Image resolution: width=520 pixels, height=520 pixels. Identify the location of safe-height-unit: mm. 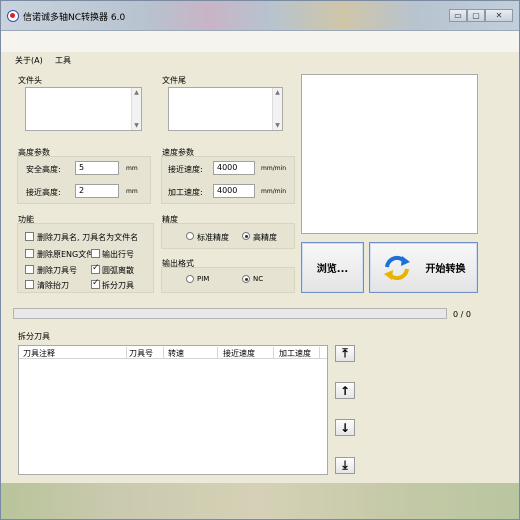
(132, 168).